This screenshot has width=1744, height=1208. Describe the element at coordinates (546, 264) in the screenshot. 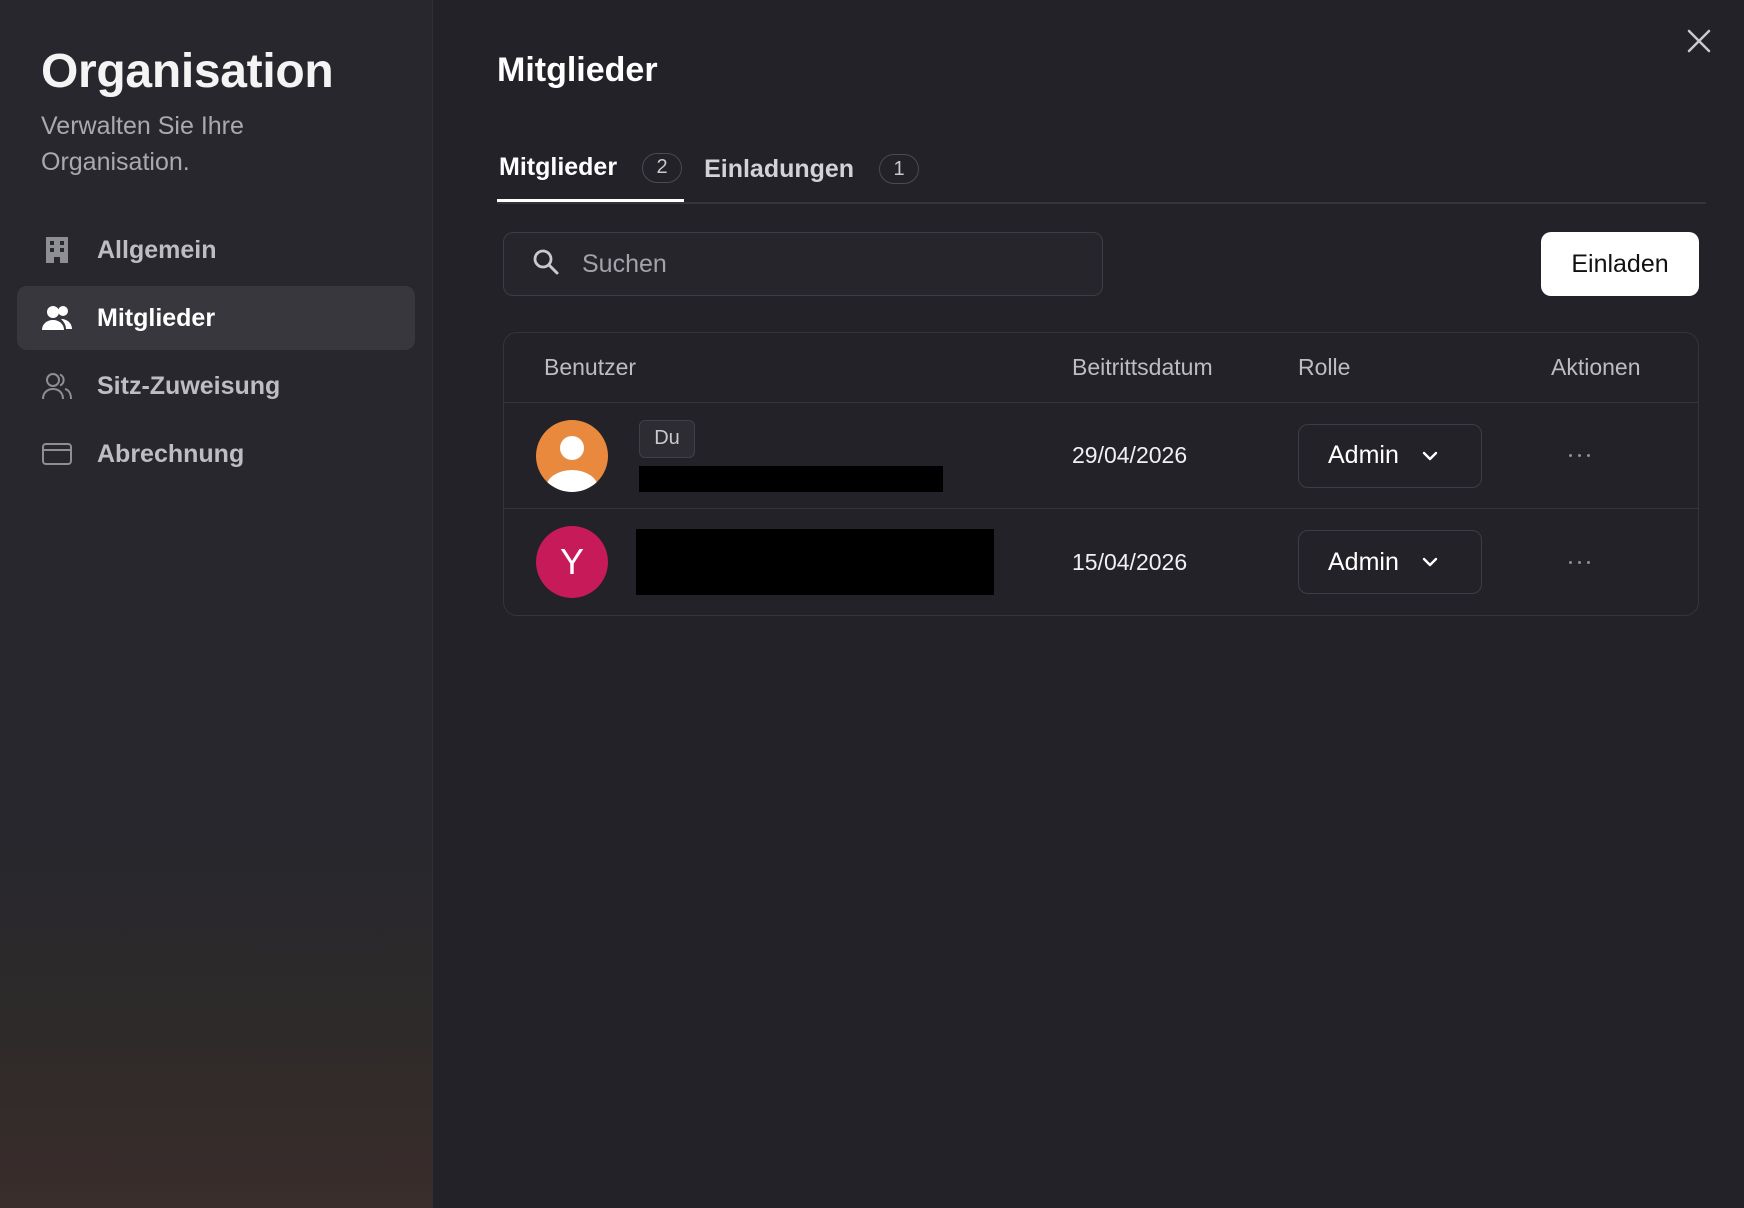

I see `search-icon` at that location.